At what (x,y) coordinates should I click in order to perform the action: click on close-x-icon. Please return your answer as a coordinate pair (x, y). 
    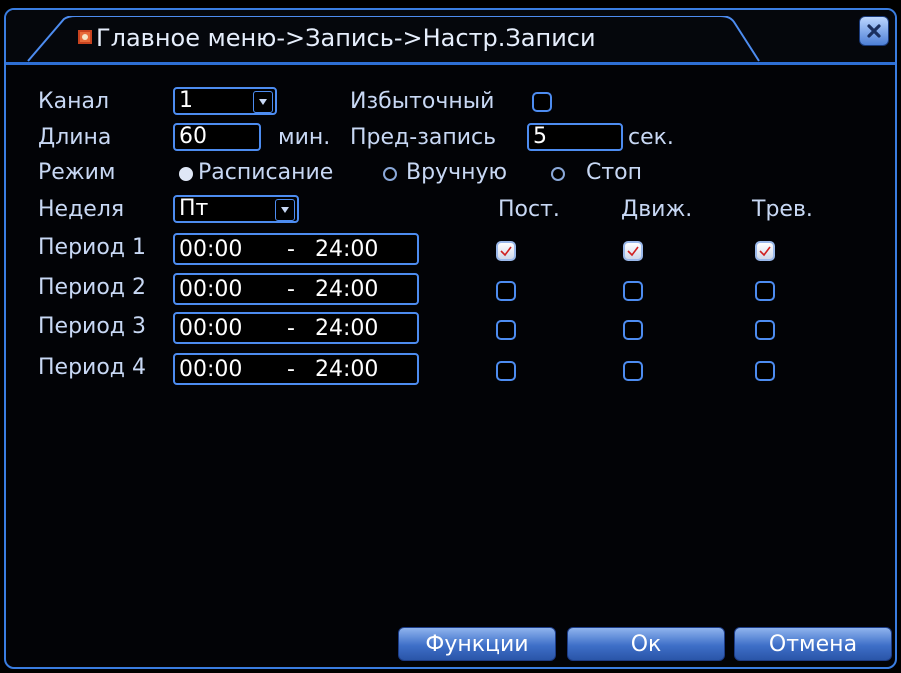
    Looking at the image, I should click on (874, 31).